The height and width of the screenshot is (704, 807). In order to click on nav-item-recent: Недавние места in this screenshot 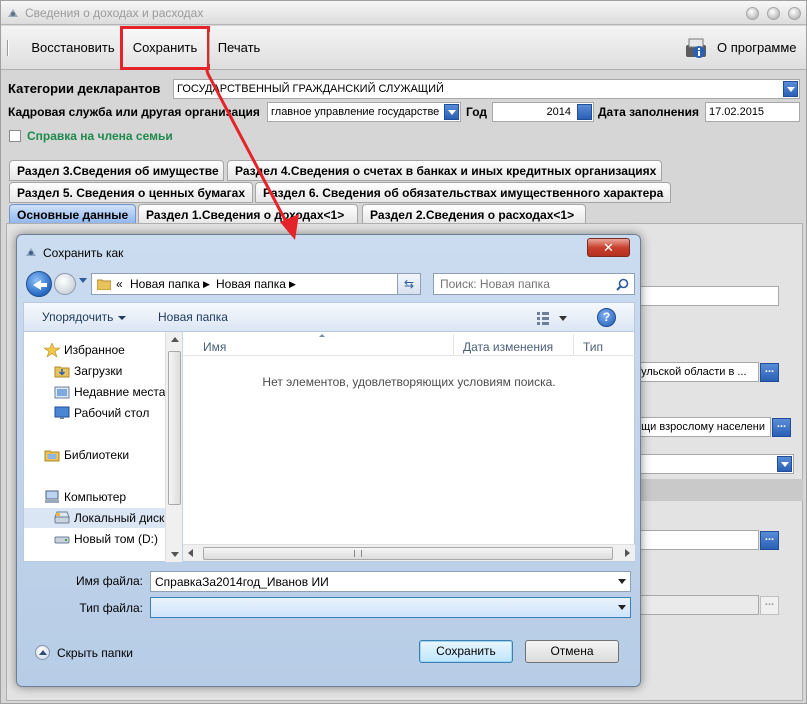, I will do `click(117, 392)`.